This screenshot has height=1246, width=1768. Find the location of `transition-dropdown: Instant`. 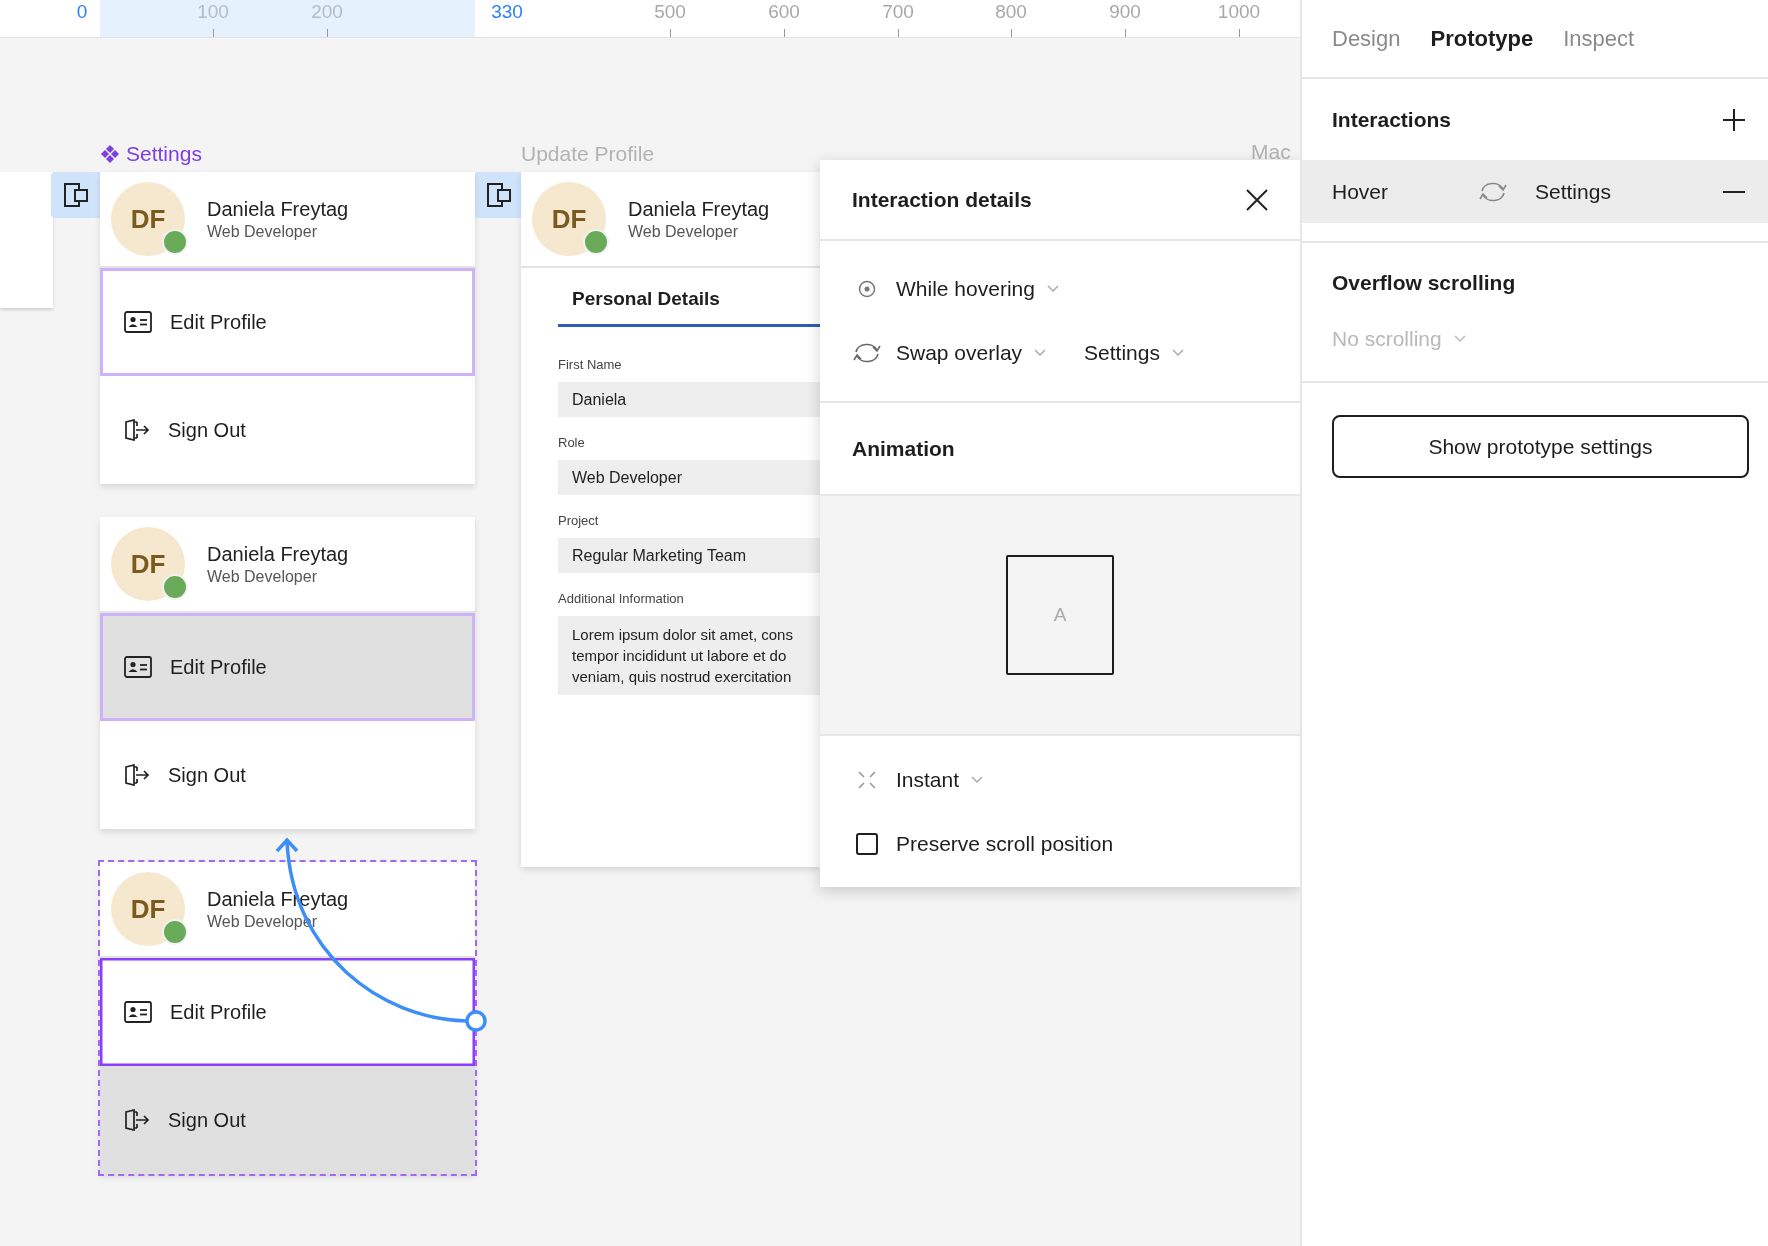

transition-dropdown: Instant is located at coordinates (940, 780).